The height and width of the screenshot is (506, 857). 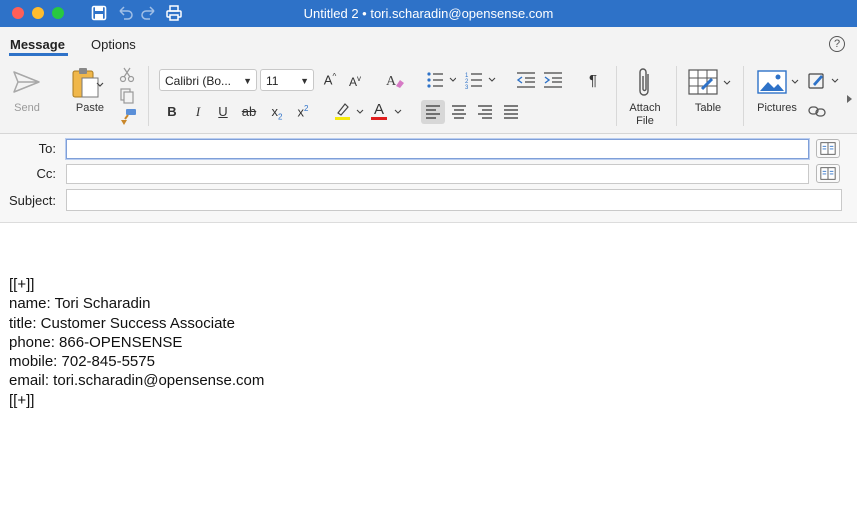 I want to click on subscript-button: x2, so click(x=277, y=113).